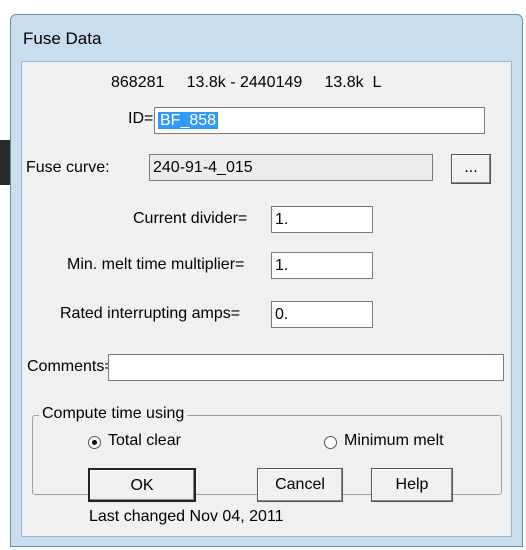 The width and height of the screenshot is (526, 550). Describe the element at coordinates (300, 485) in the screenshot. I see `cancel-button: Cancel` at that location.